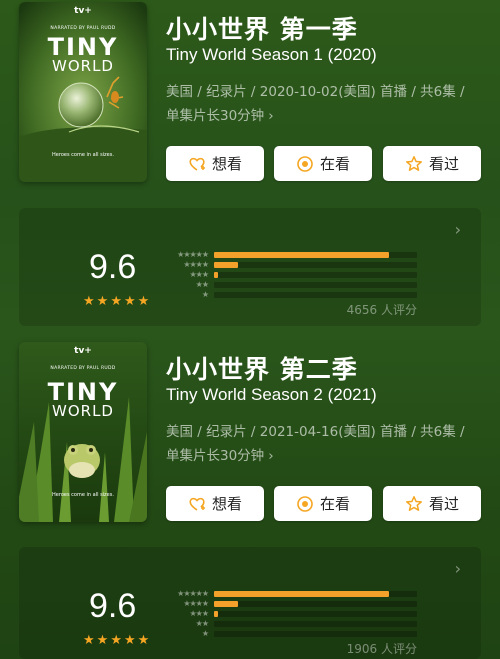 This screenshot has height=659, width=500. Describe the element at coordinates (262, 28) in the screenshot. I see `season-title-cn: 小小世界 第一季` at that location.